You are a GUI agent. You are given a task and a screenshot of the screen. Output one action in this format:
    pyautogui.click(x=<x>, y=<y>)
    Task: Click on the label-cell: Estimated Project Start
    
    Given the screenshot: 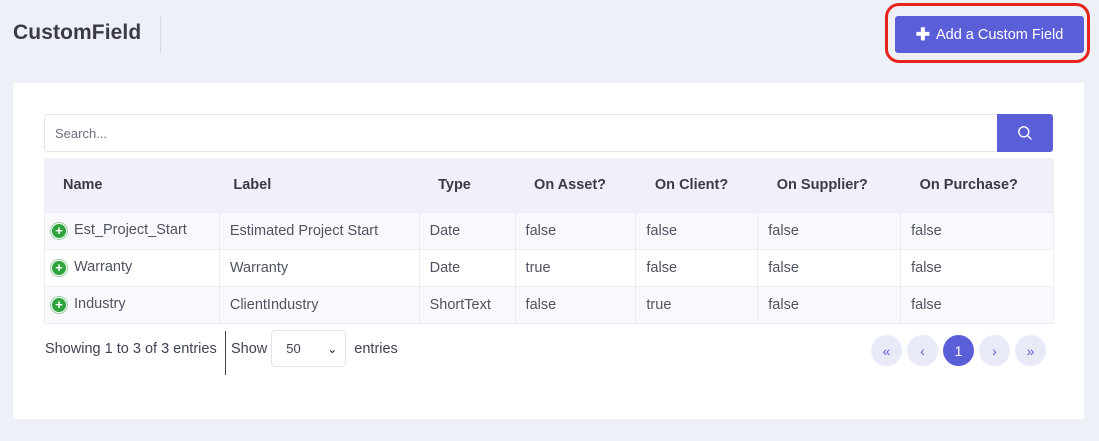 What is the action you would take?
    pyautogui.click(x=319, y=230)
    